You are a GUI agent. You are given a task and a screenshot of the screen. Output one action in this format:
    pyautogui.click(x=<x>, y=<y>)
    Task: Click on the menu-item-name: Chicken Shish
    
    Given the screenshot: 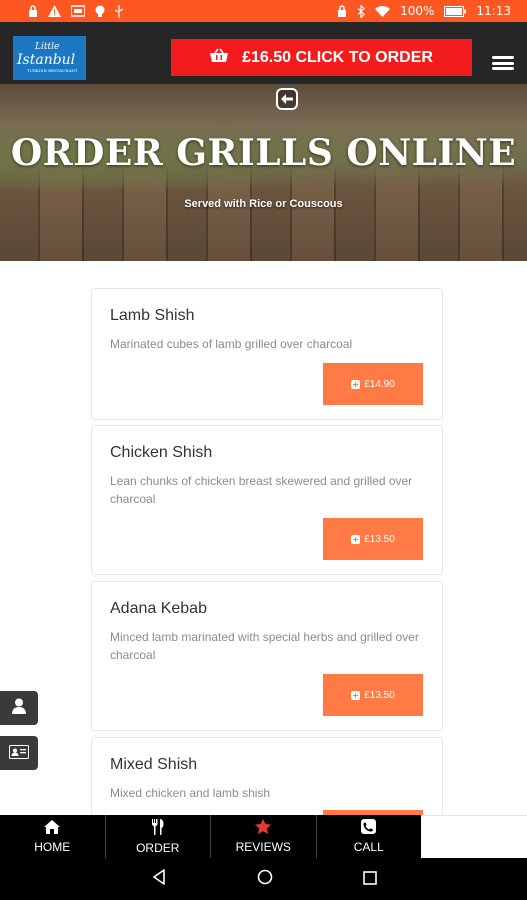 What is the action you would take?
    pyautogui.click(x=161, y=452)
    